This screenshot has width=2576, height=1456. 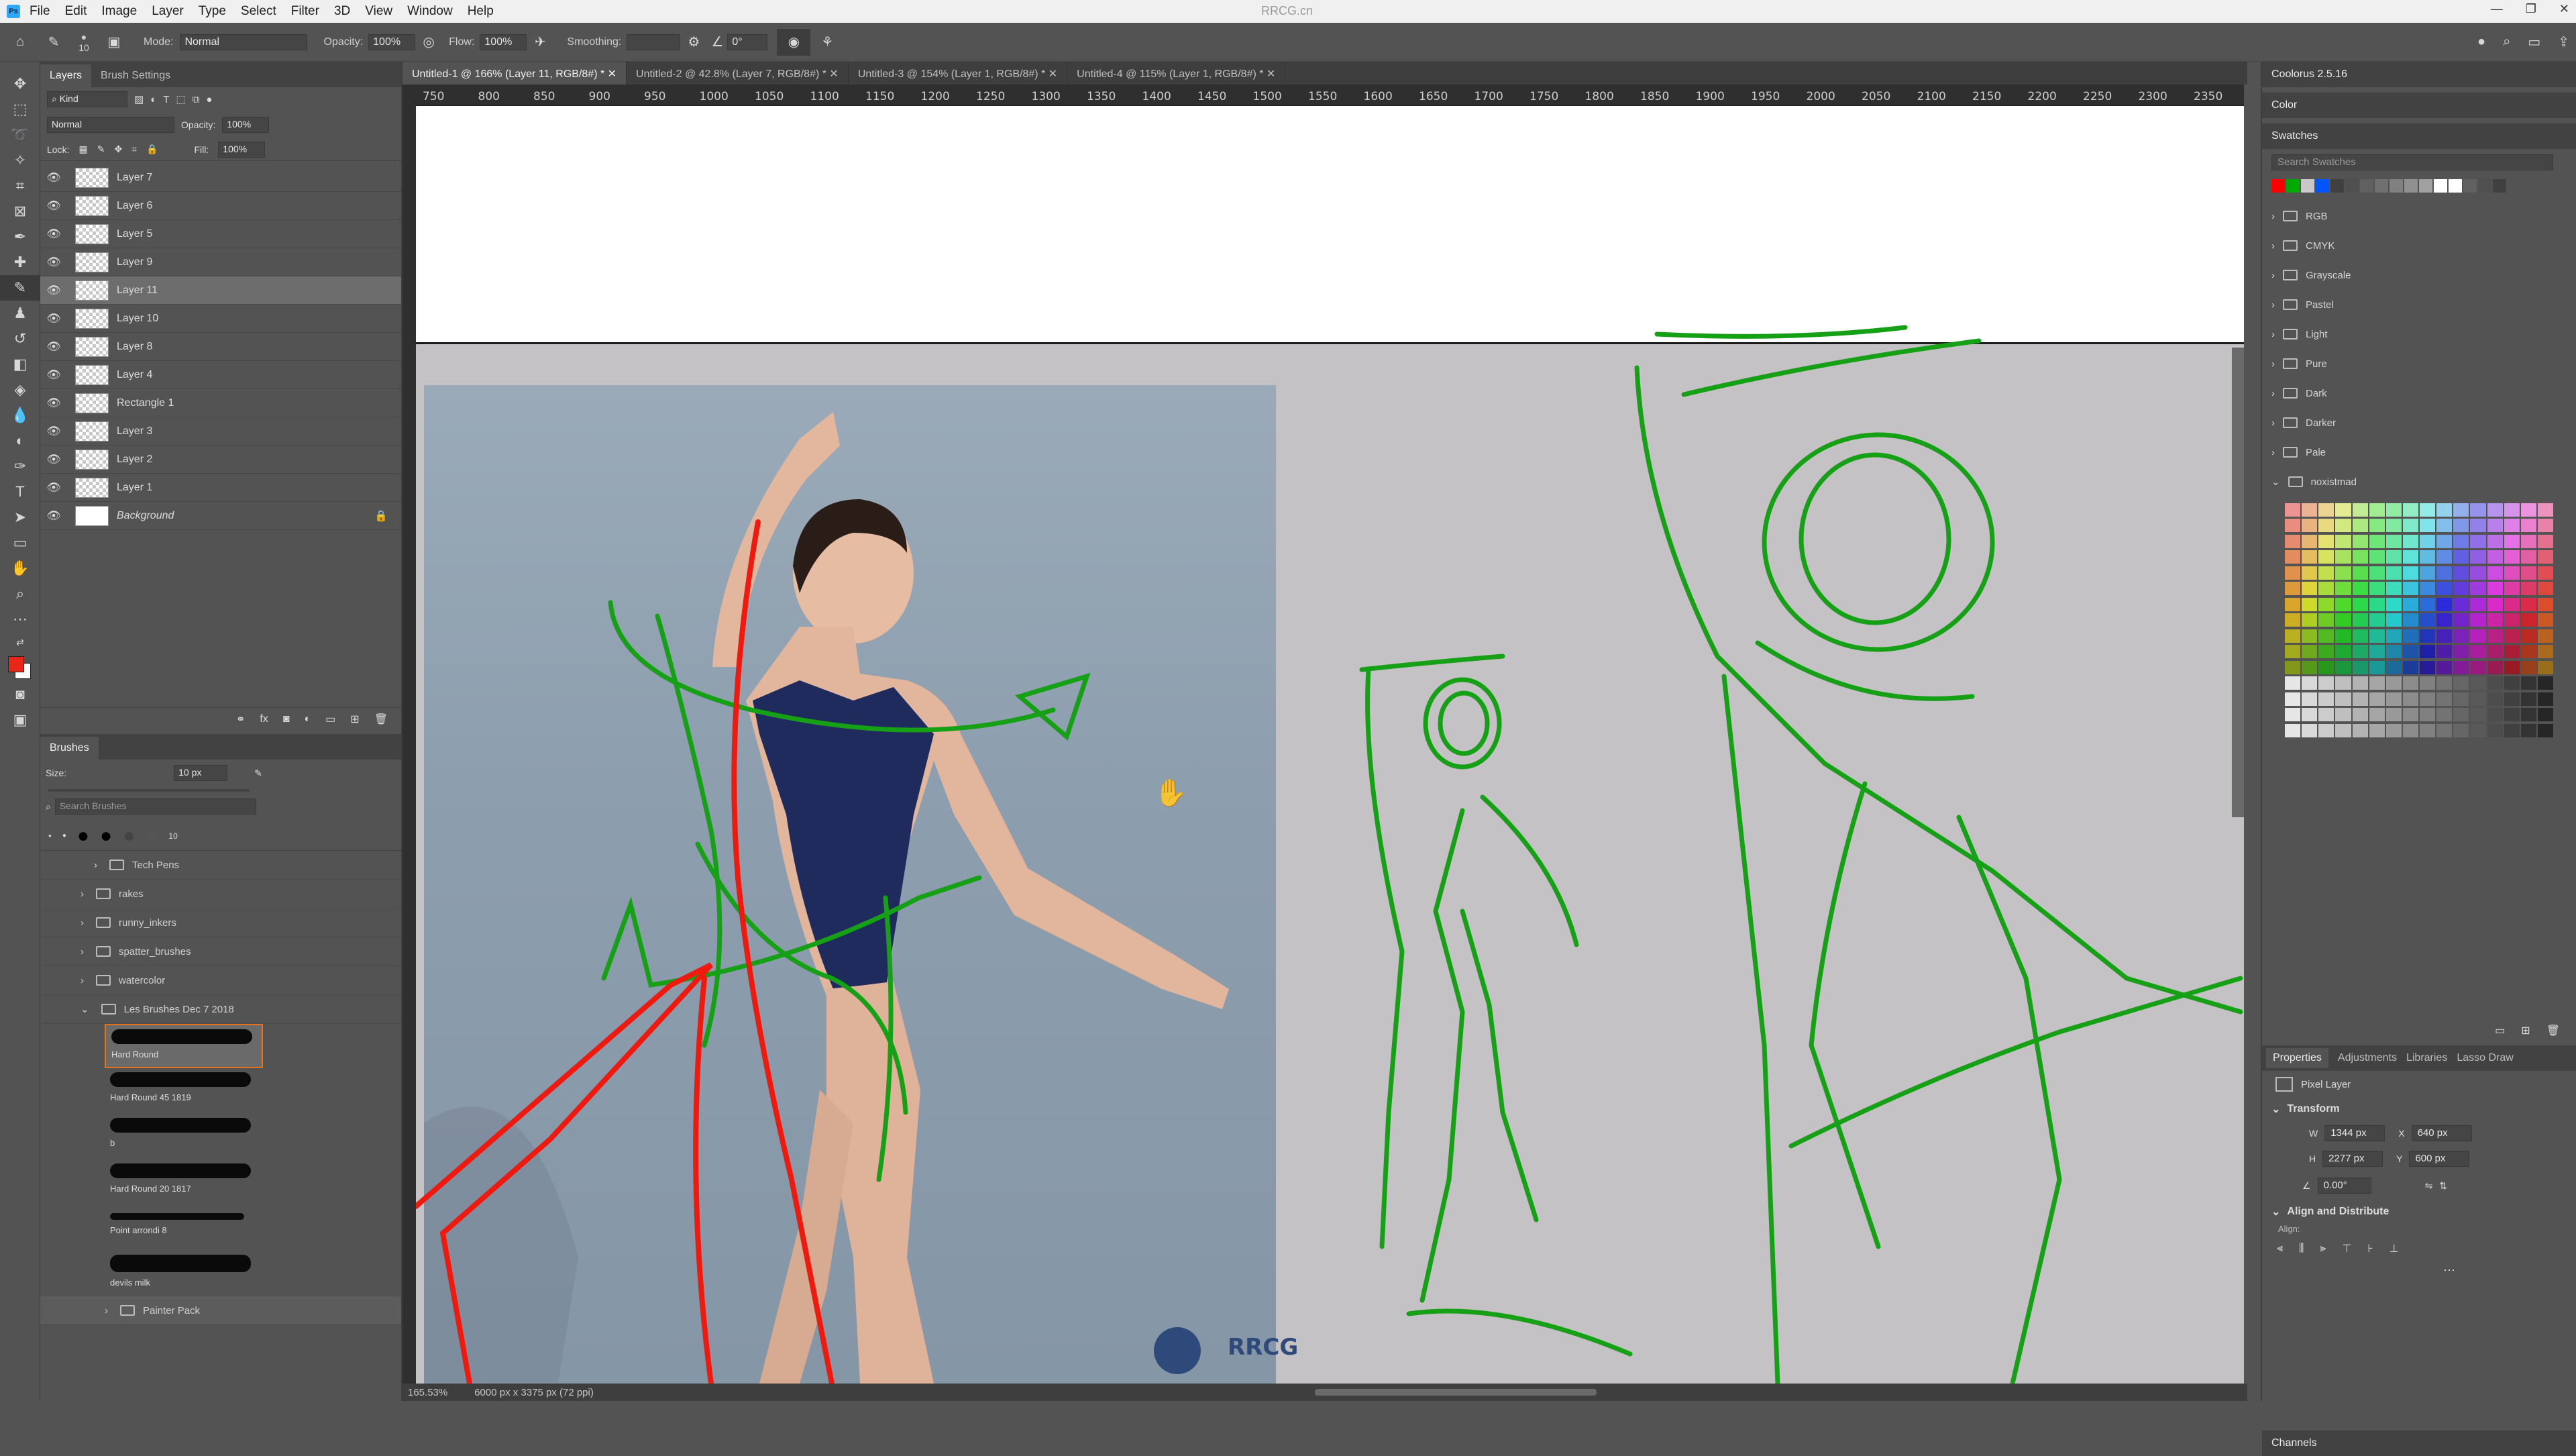 What do you see at coordinates (20, 568) in the screenshot?
I see `hand-tool-icon: ✋` at bounding box center [20, 568].